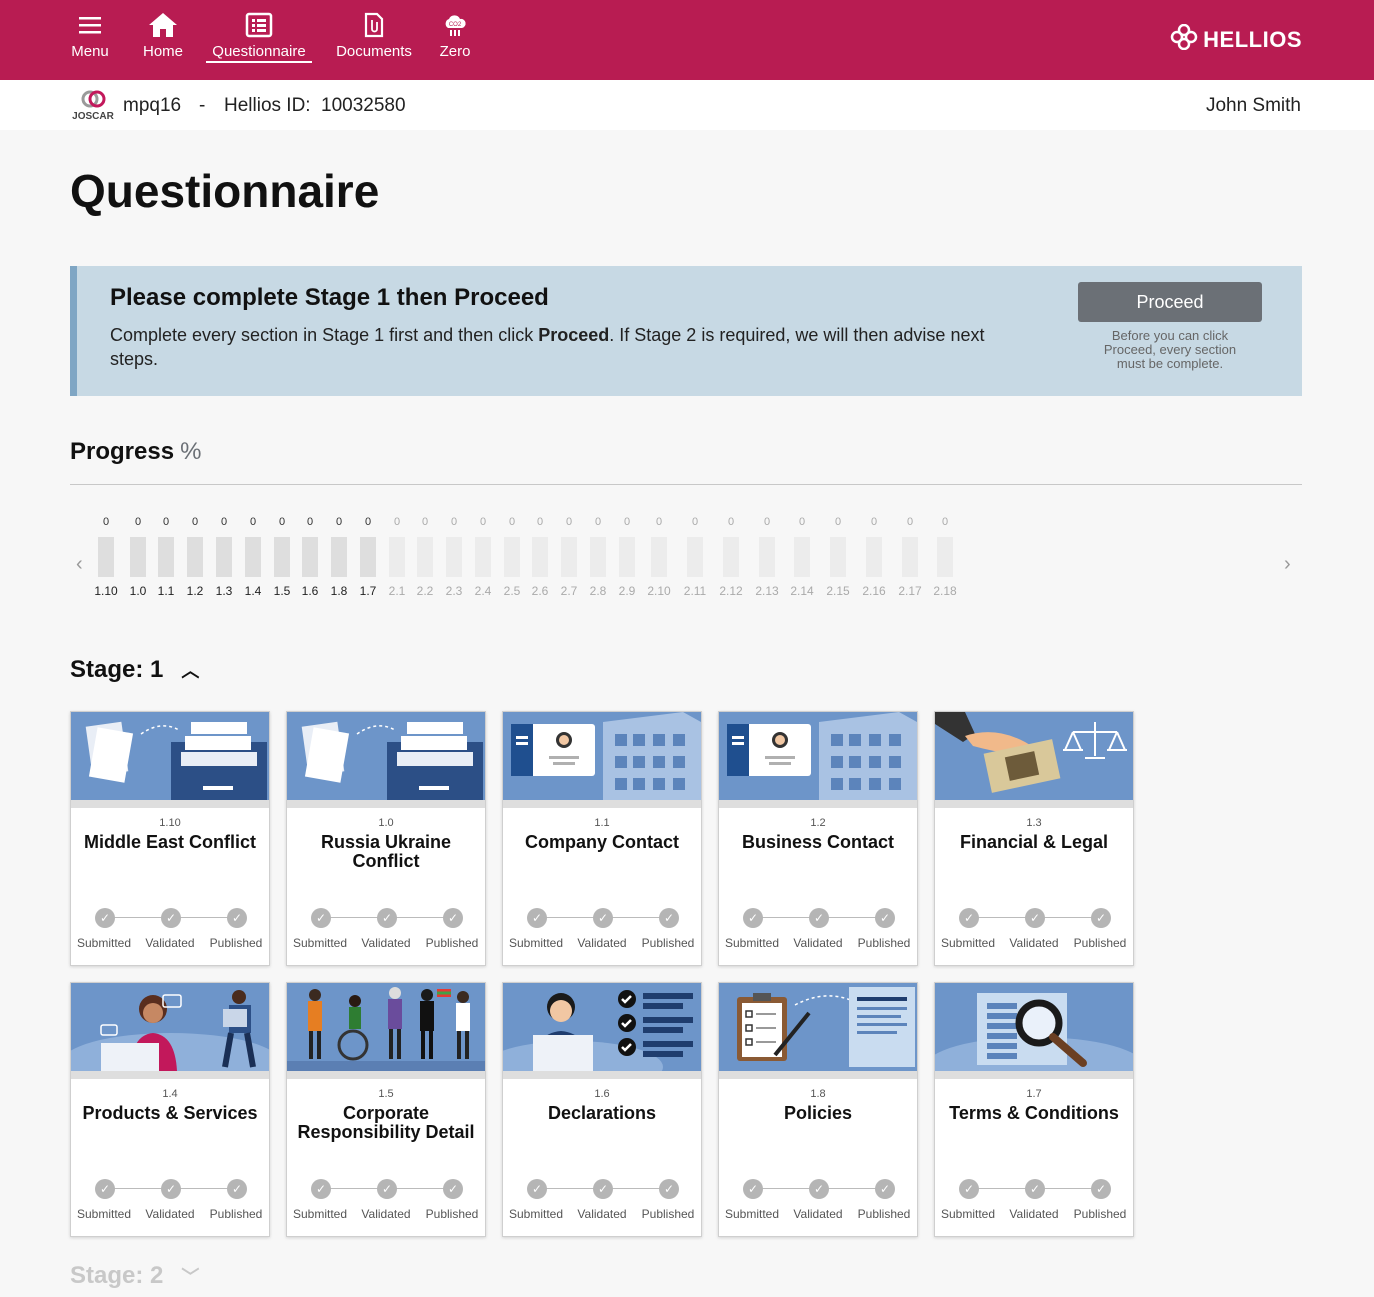  What do you see at coordinates (483, 557) in the screenshot?
I see `progress-bar-2-4: 0 2.4` at bounding box center [483, 557].